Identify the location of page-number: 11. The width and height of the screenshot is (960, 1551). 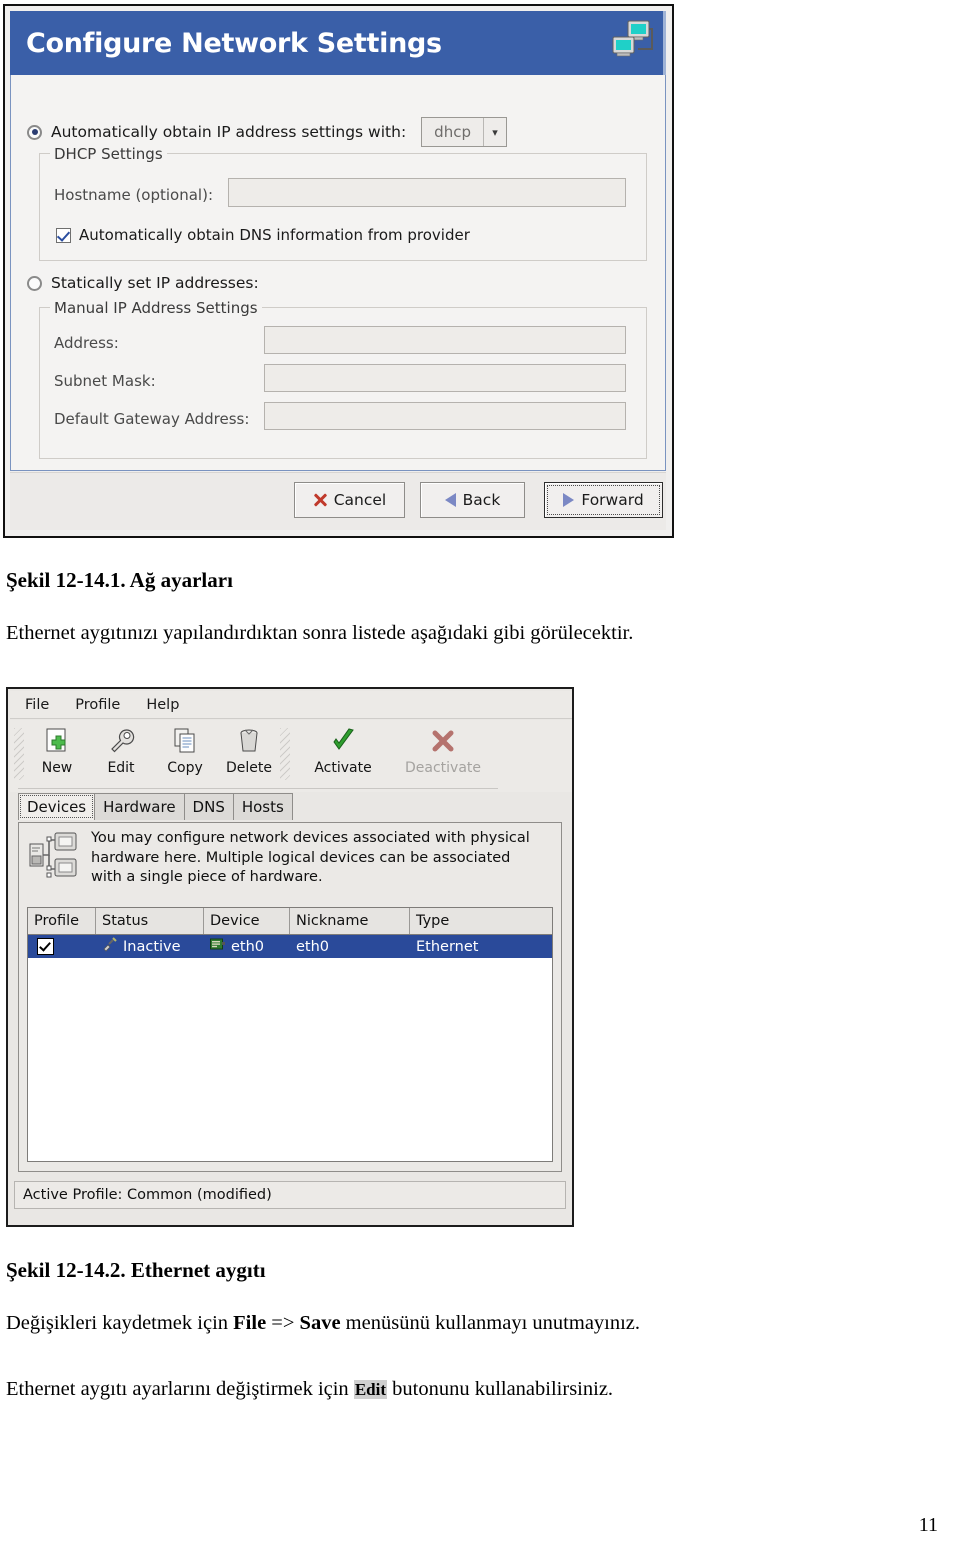
(928, 1525).